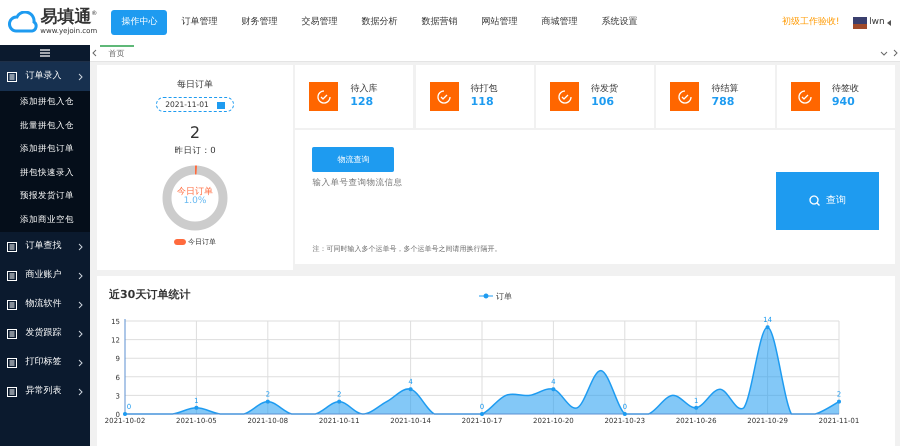 Image resolution: width=900 pixels, height=446 pixels. I want to click on stat-value: 940, so click(844, 102).